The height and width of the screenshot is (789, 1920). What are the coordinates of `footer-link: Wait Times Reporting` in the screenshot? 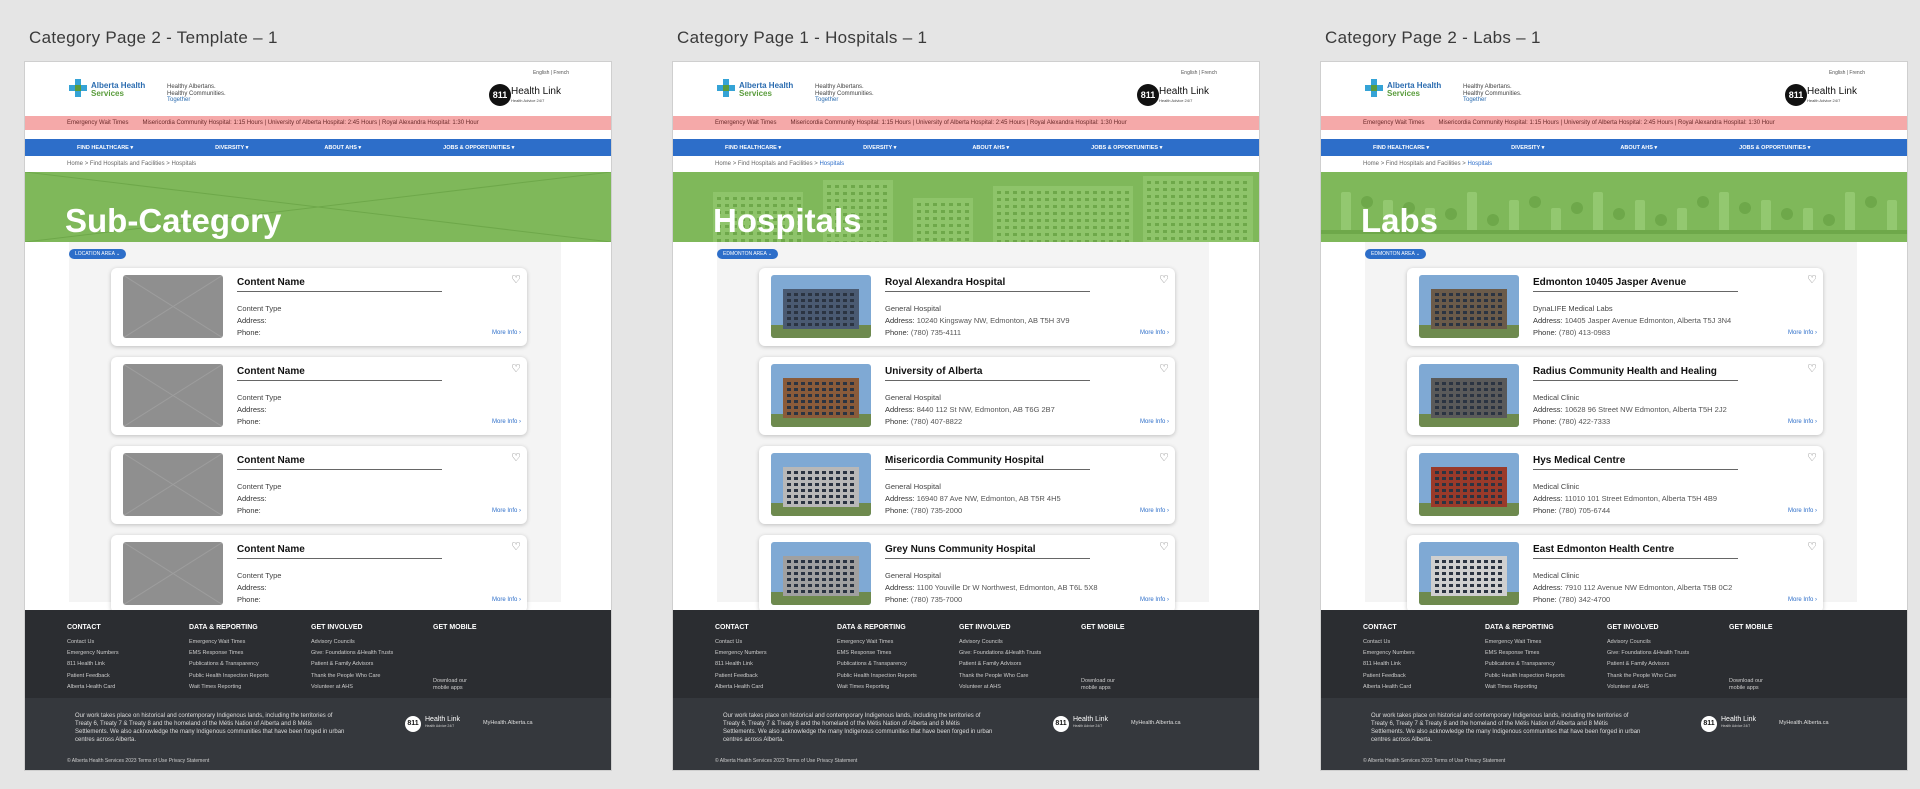 It's located at (229, 687).